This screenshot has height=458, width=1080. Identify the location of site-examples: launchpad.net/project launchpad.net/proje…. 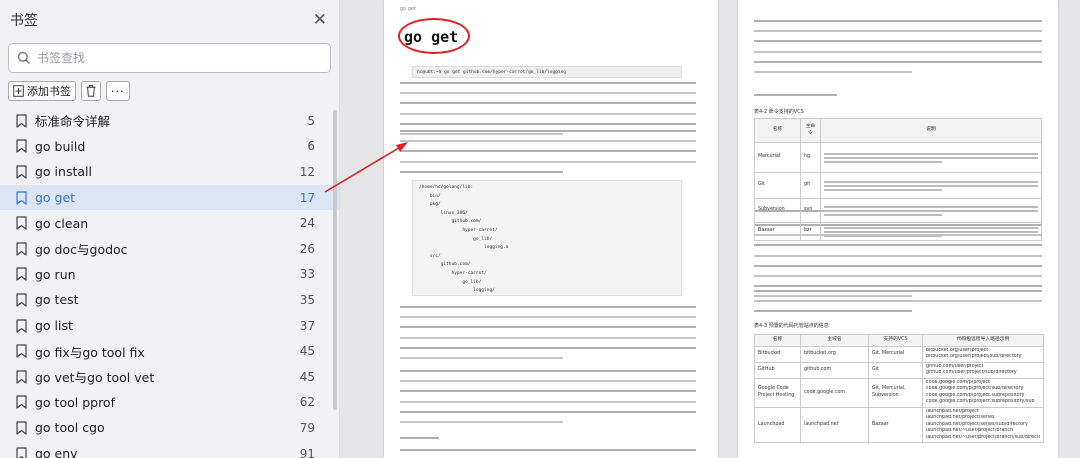
(983, 425).